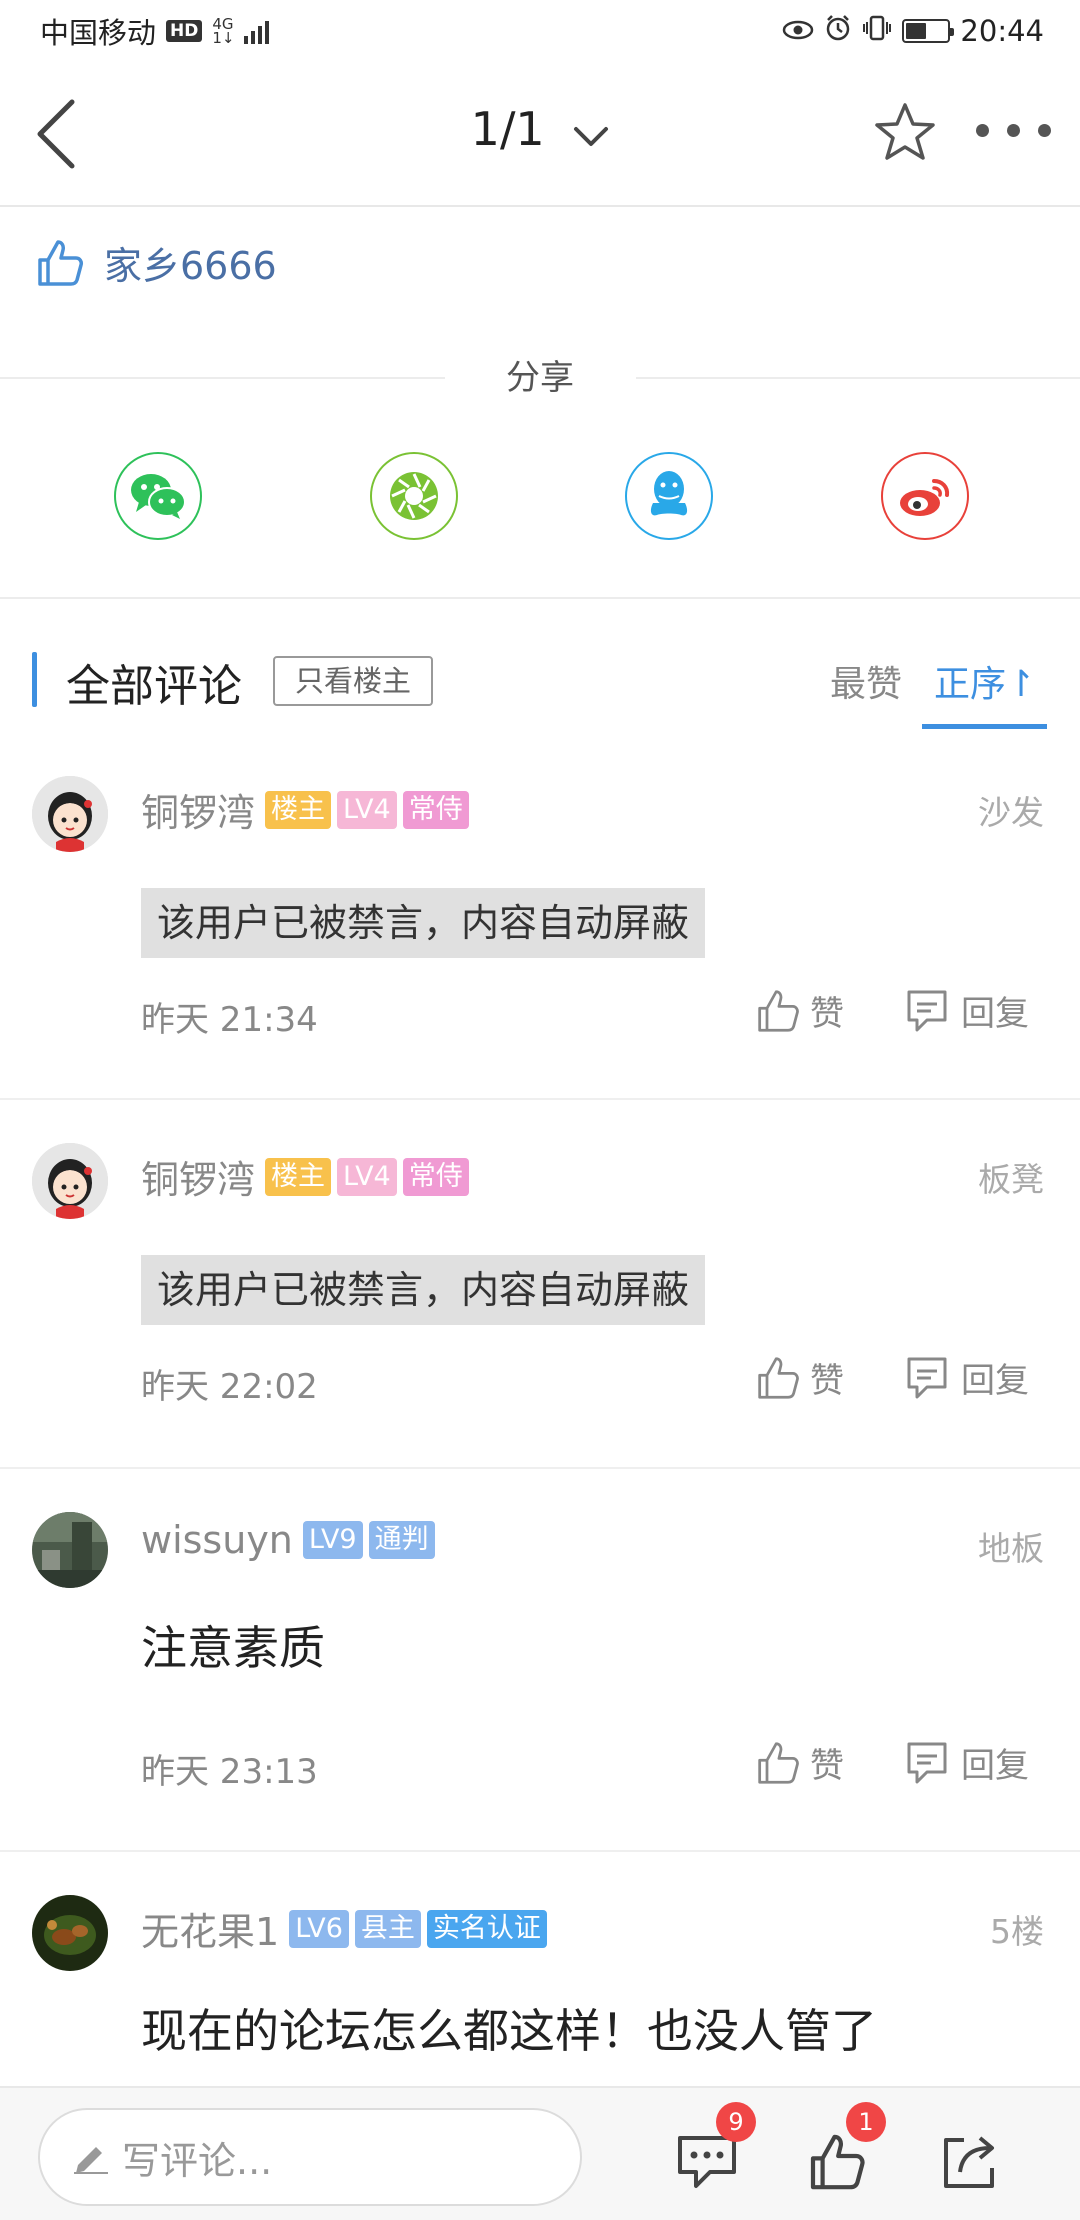 The width and height of the screenshot is (1080, 2220). I want to click on comments-title: 全部评论, so click(154, 686).